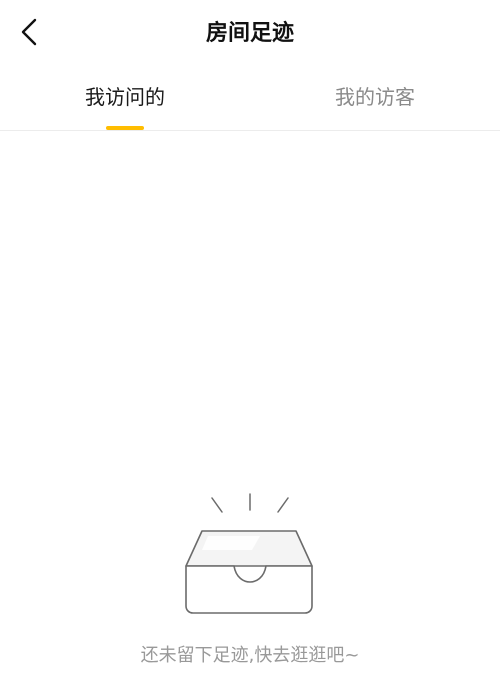 This screenshot has width=500, height=676. I want to click on header-bar: 房间足迹, so click(250, 34).